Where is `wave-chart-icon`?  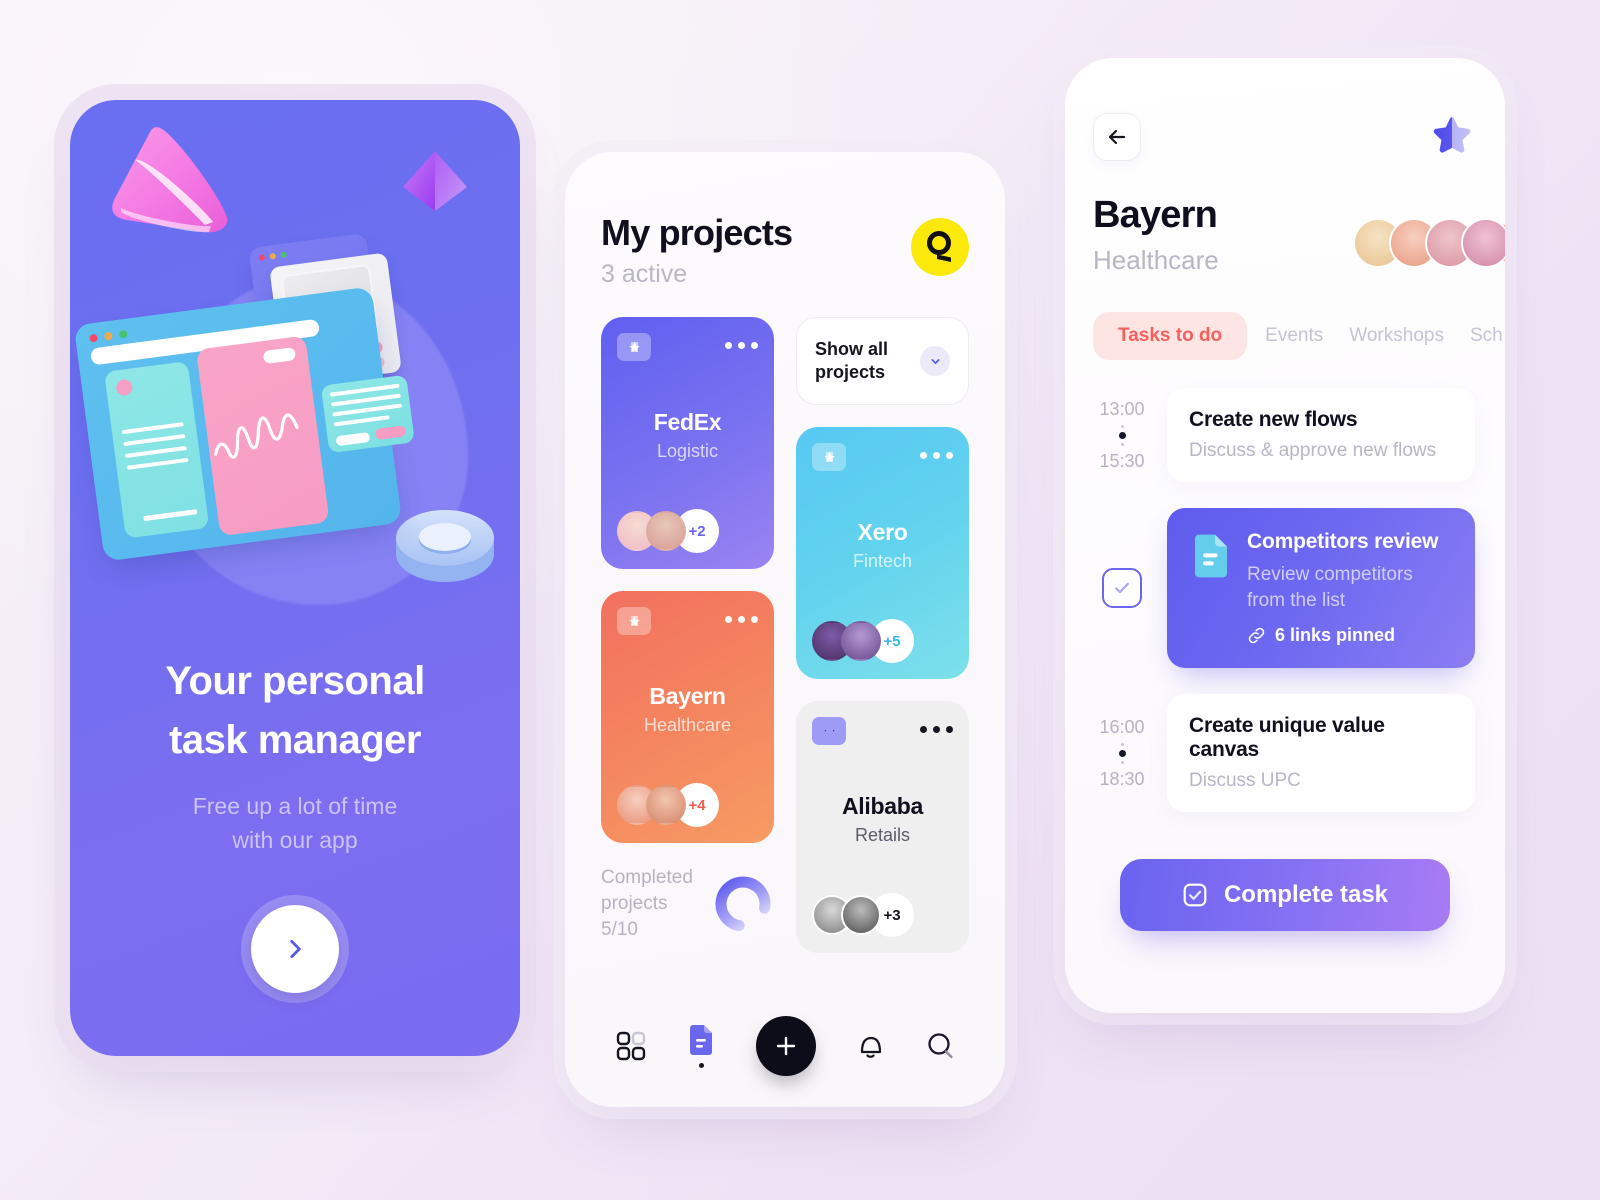
wave-chart-icon is located at coordinates (256, 436).